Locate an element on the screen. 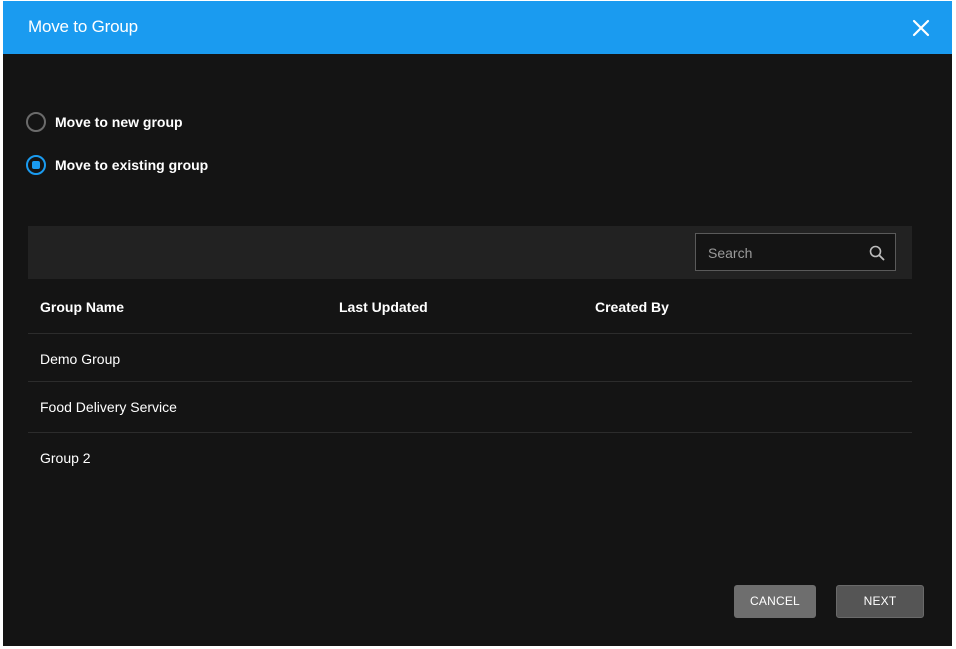 This screenshot has width=956, height=649. radio-button-existing-group is located at coordinates (36, 165).